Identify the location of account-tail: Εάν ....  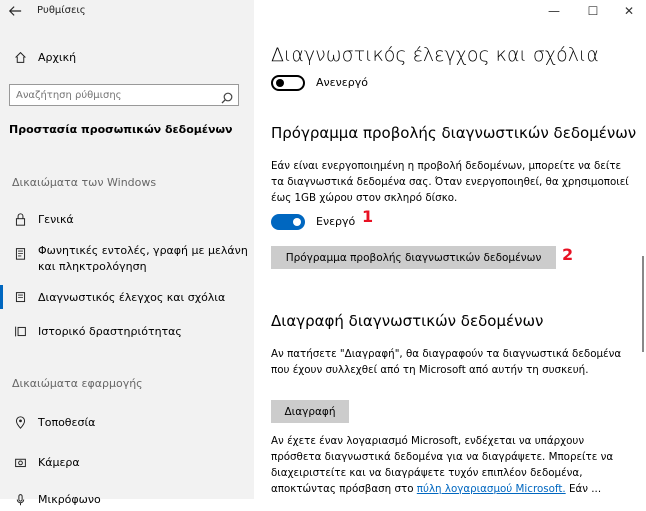
(585, 489).